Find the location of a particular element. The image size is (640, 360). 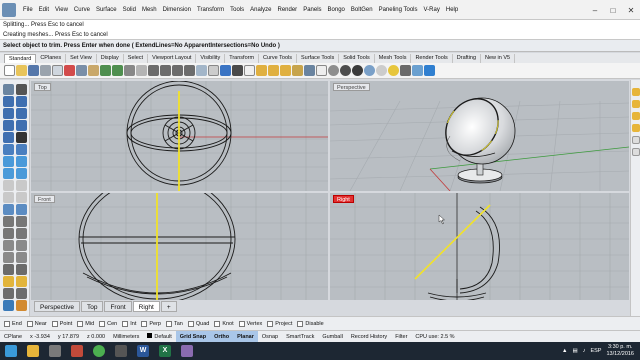

osnap-point: Point is located at coordinates (61, 323).